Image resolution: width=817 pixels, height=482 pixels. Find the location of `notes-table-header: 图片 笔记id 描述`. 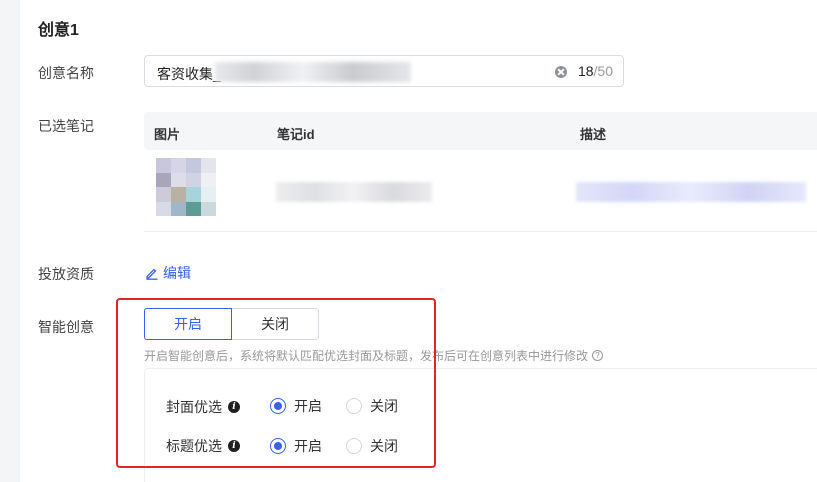

notes-table-header: 图片 笔记id 描述 is located at coordinates (480, 131).